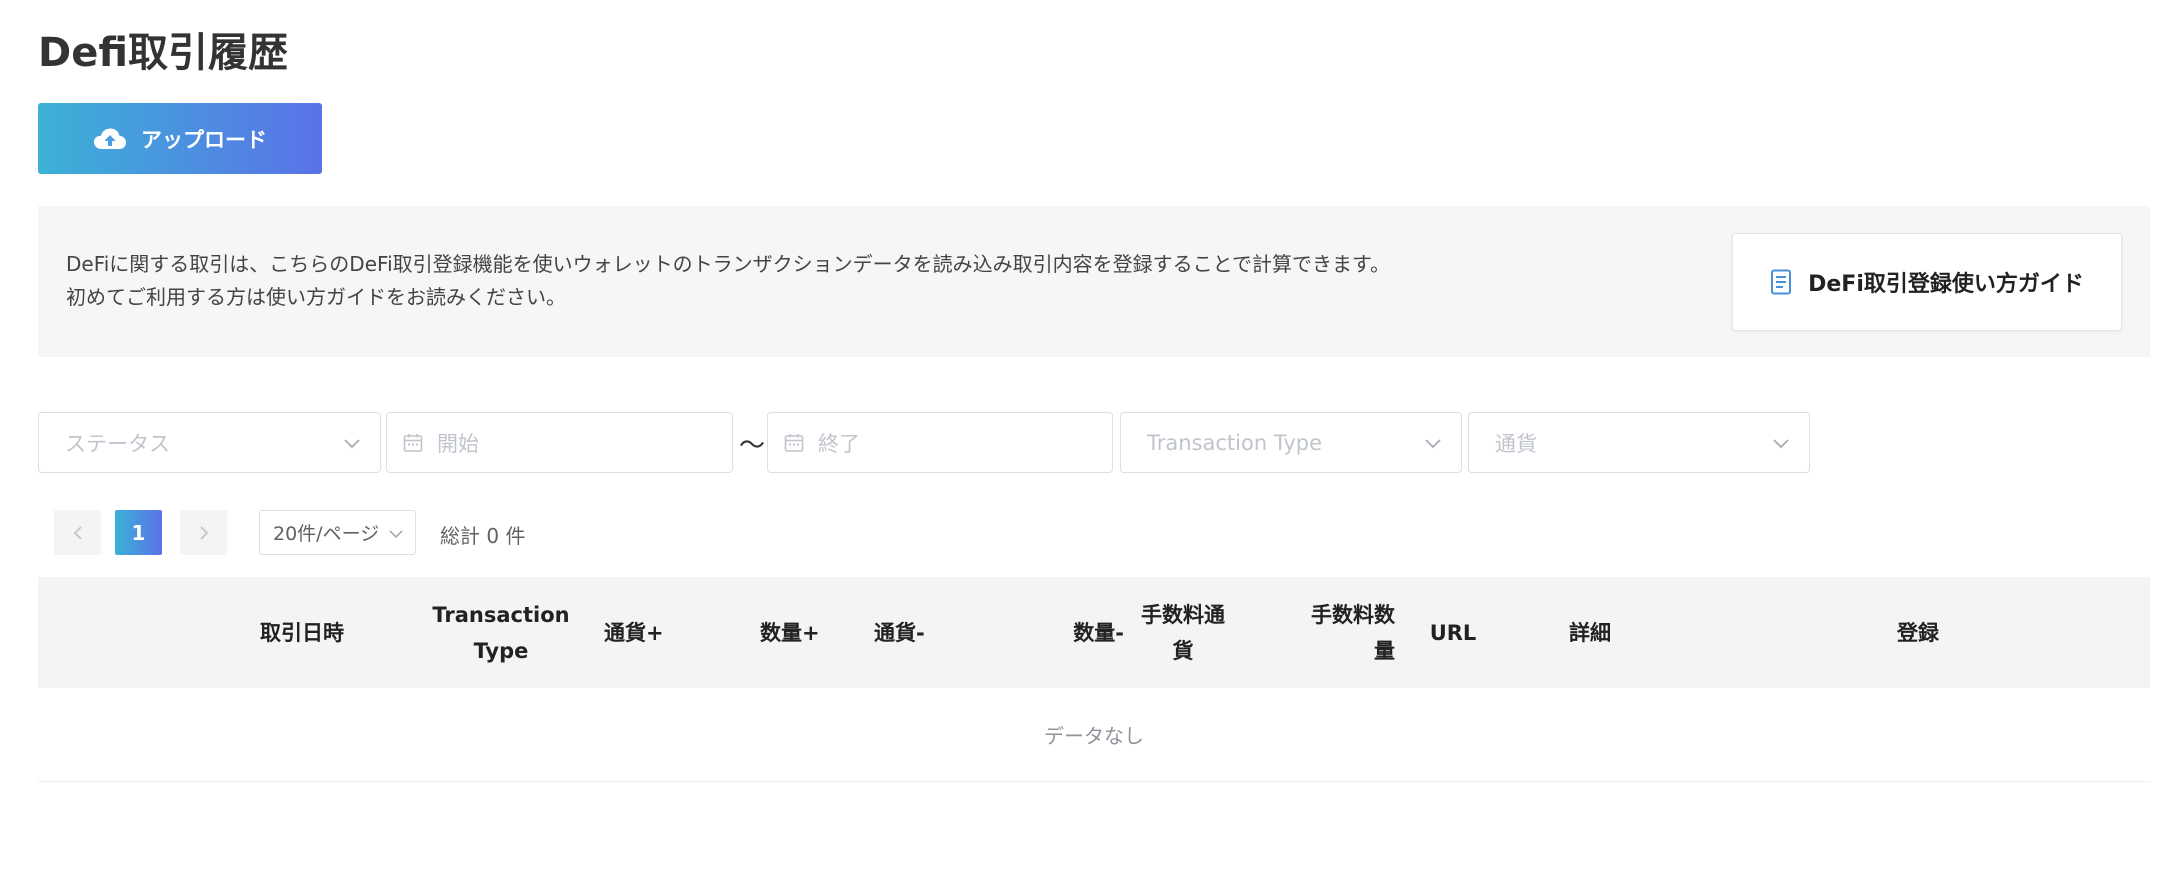 This screenshot has width=2170, height=888. What do you see at coordinates (1384, 650) in the screenshot?
I see `column-header-text: 量` at bounding box center [1384, 650].